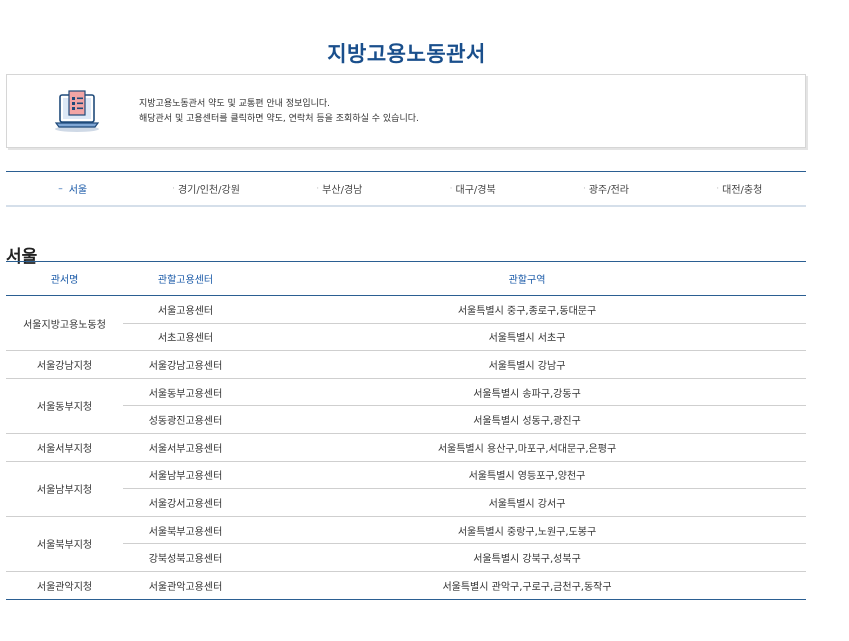 This screenshot has width=849, height=641. I want to click on area-cell: 서울특별시 관악구,구로구,금천구,동작구, so click(527, 585).